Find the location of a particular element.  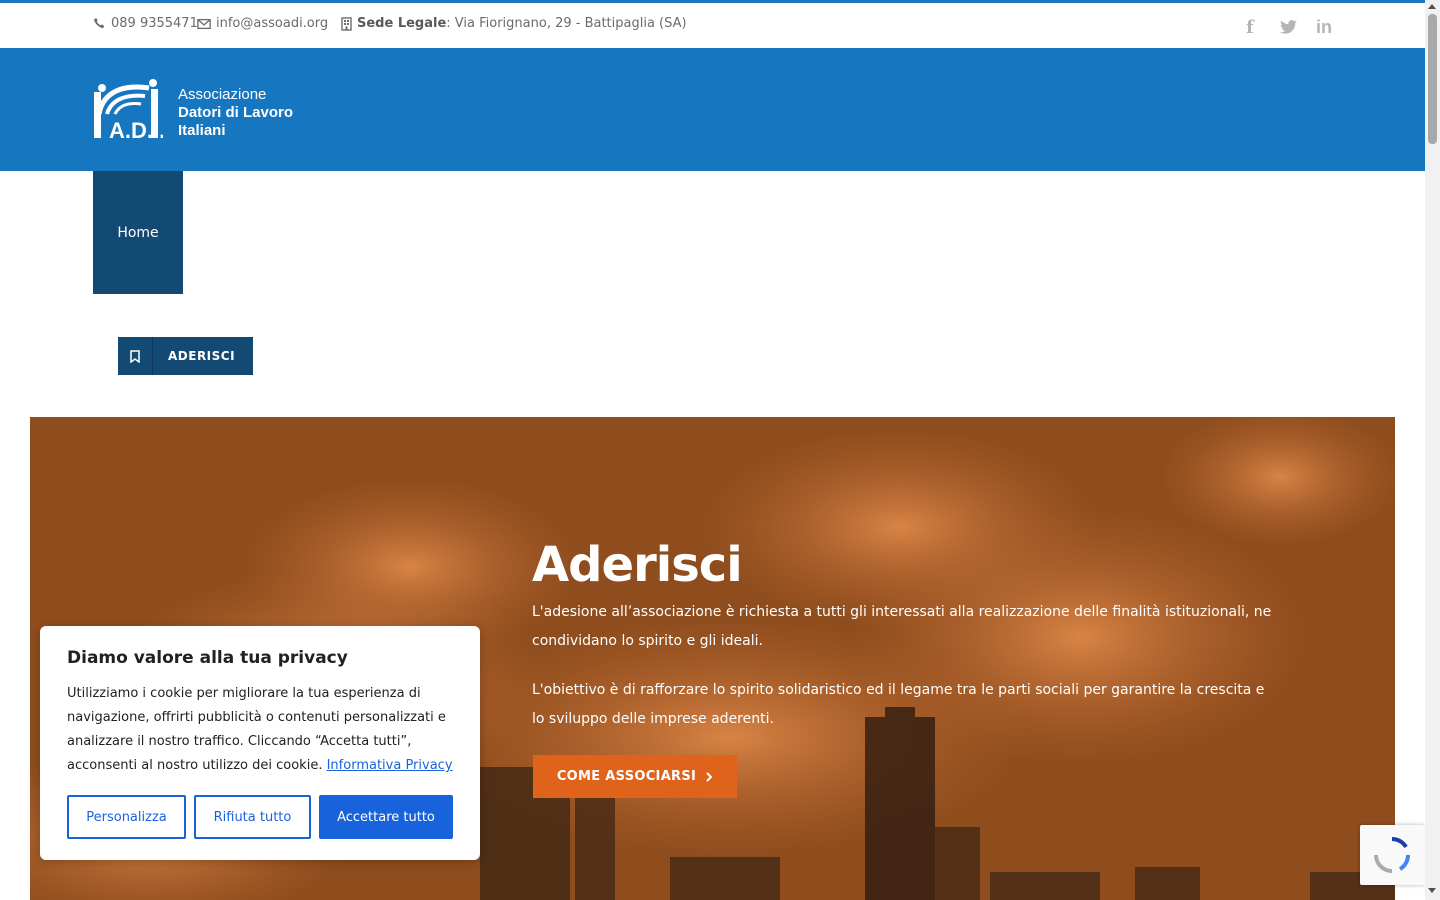

nav-item-home-label: Home is located at coordinates (138, 232).